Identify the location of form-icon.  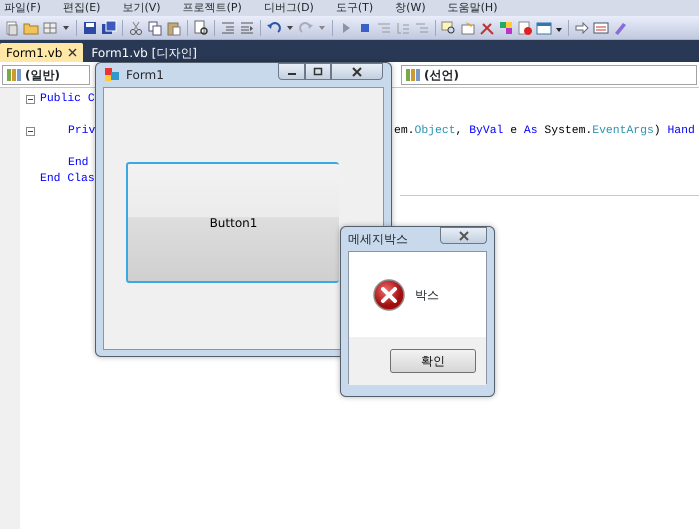
(112, 75).